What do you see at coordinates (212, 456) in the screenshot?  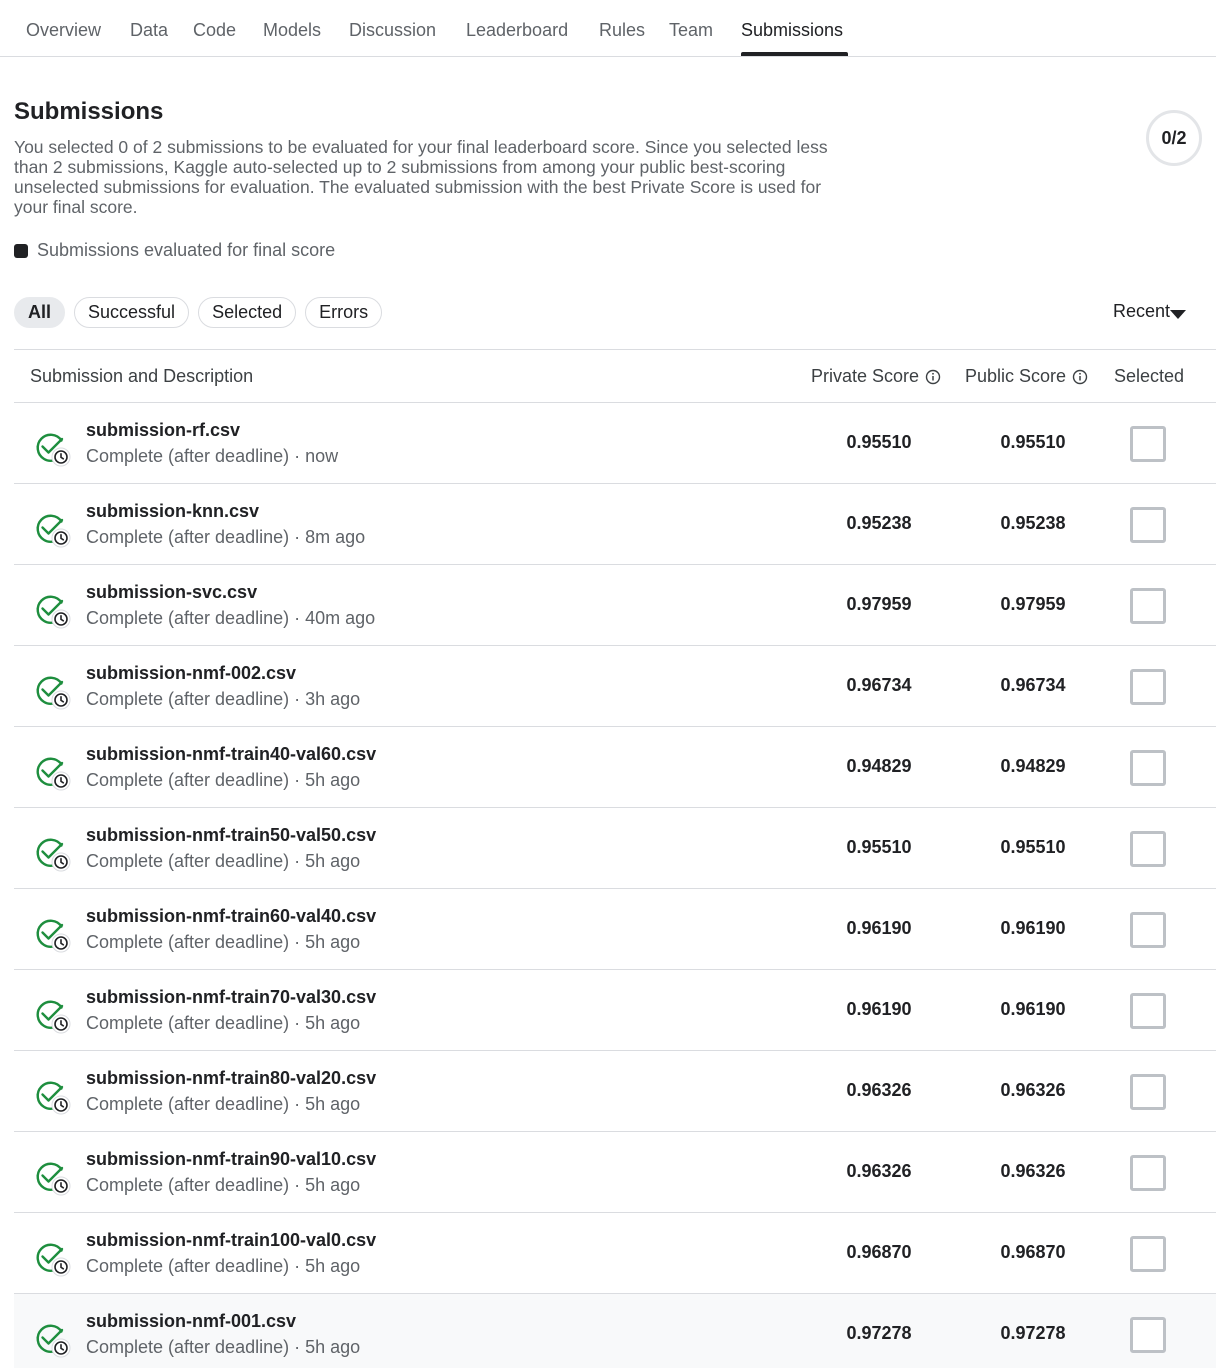 I see `submission-status: Complete (after deadline) · now` at bounding box center [212, 456].